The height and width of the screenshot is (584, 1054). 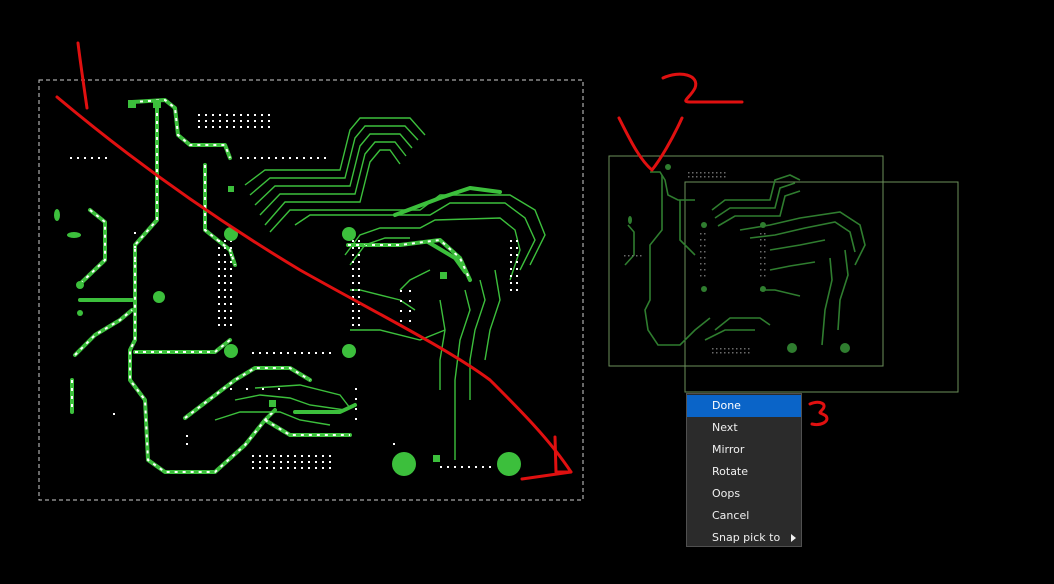 I want to click on menu-item-cancel: Cancel, so click(x=744, y=516).